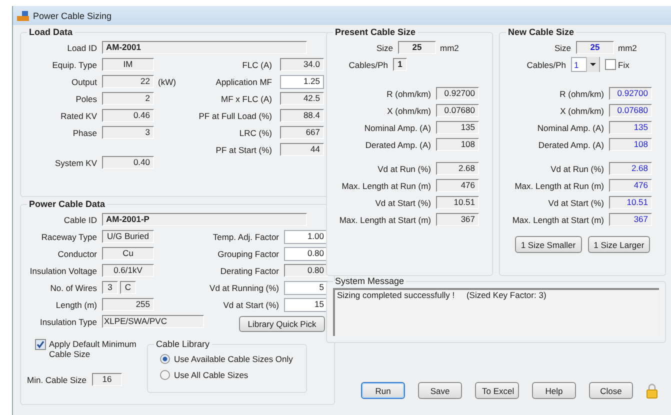  Describe the element at coordinates (383, 390) in the screenshot. I see `action-button: Run` at that location.